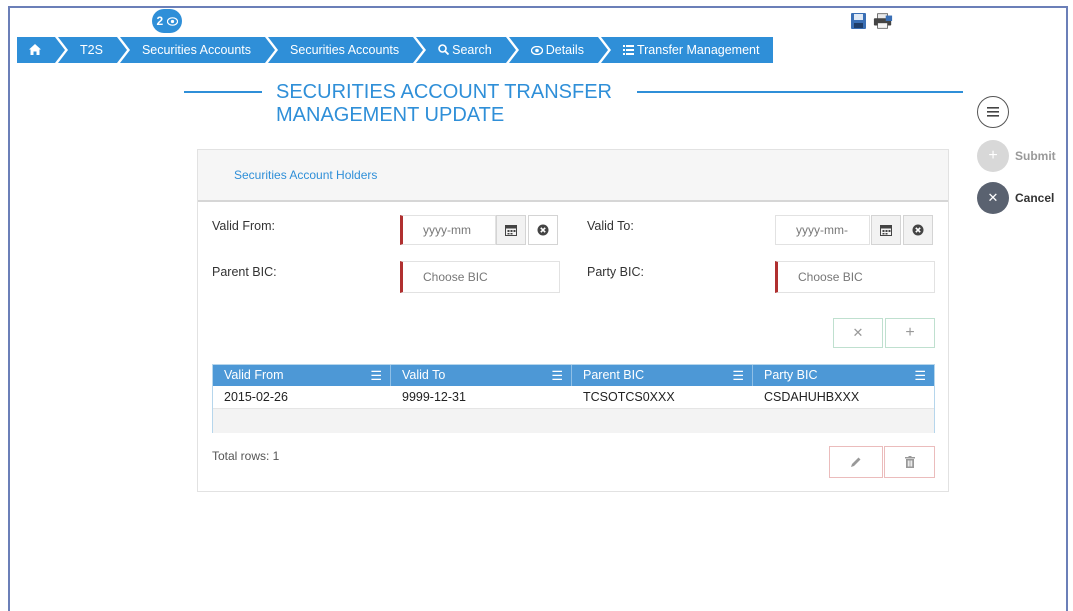 This screenshot has height=611, width=1073. Describe the element at coordinates (480, 277) in the screenshot. I see `parent-bic-input: Choose BIC` at that location.